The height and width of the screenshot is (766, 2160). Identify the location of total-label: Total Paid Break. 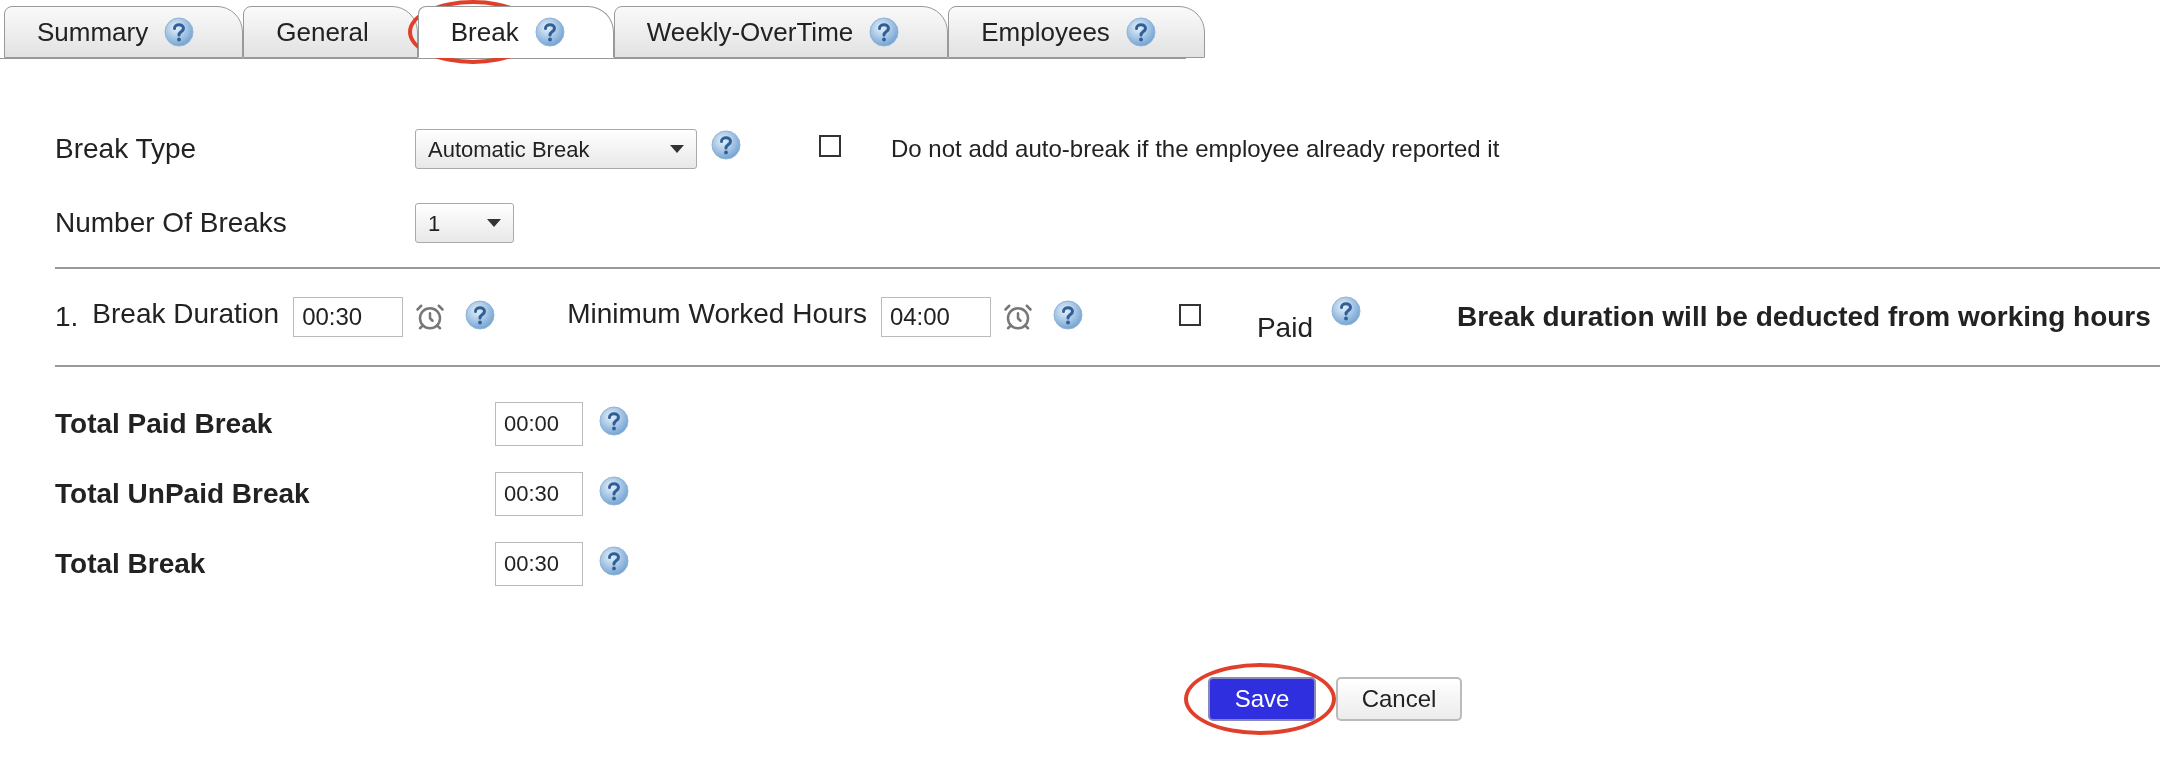
(164, 424).